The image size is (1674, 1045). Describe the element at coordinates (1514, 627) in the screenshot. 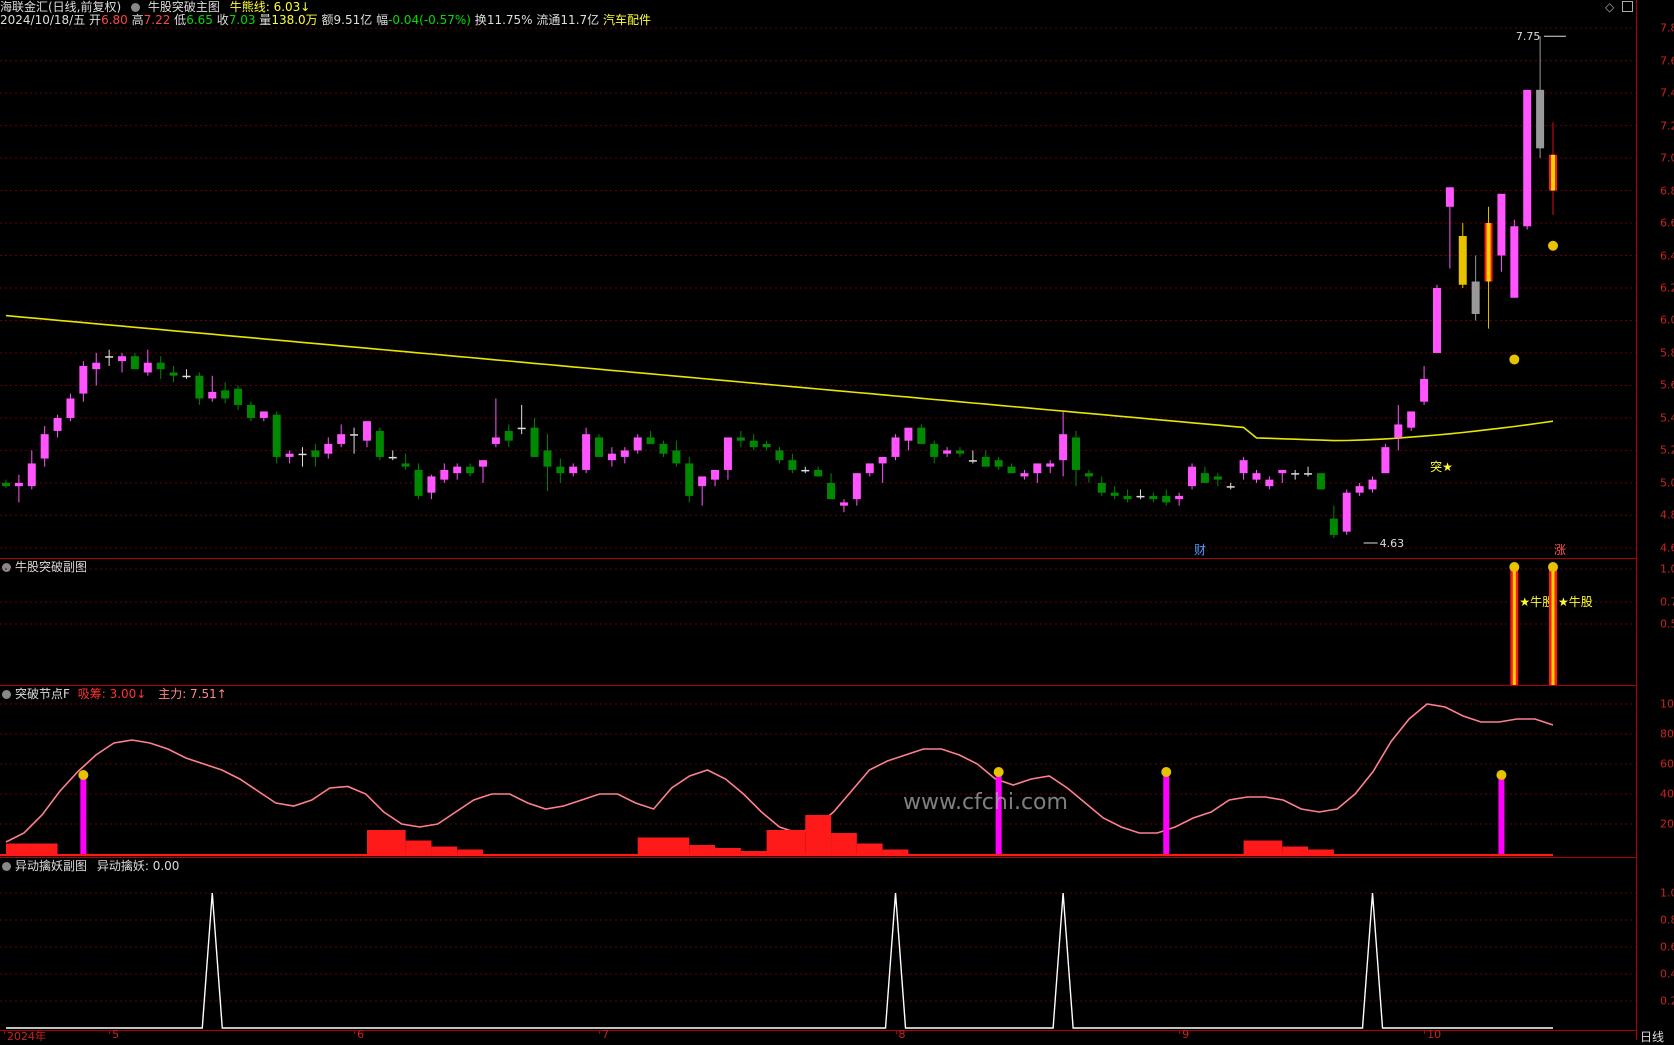

I see `bull-signal-core` at that location.